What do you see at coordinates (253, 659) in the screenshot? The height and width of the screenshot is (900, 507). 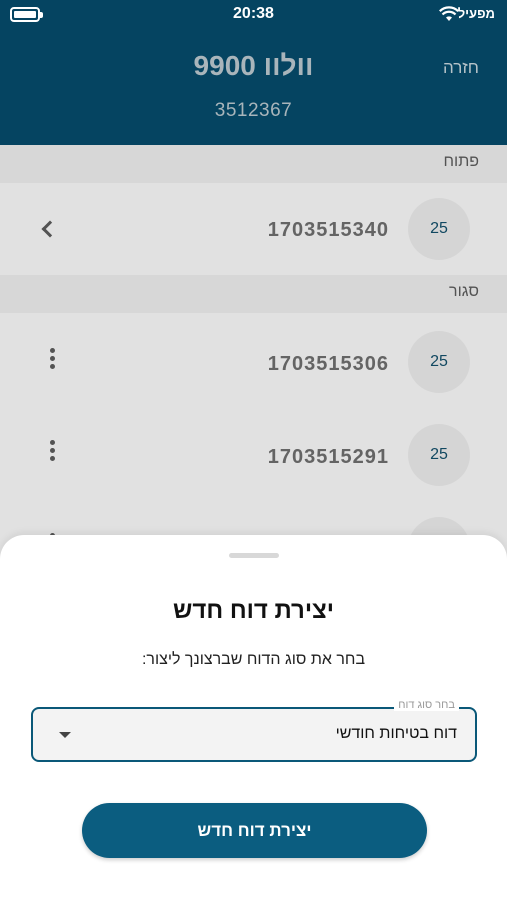 I see `sheet-subtitle: בחר את סוג הדוח שברצונך ליצור:` at bounding box center [253, 659].